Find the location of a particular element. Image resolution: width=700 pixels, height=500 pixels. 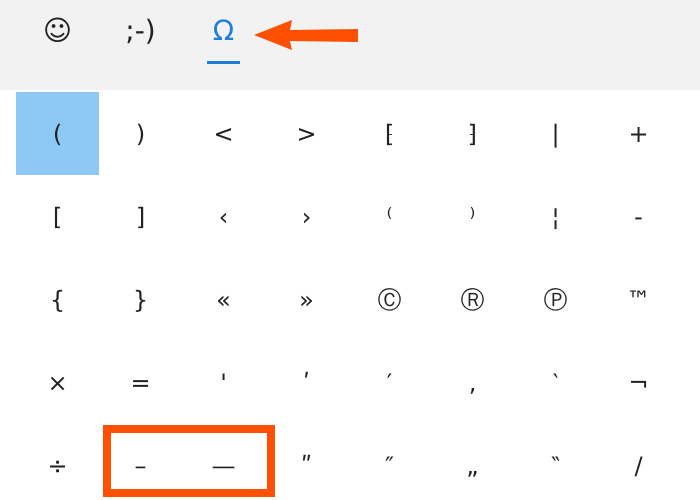

tab: Ω is located at coordinates (223, 45).